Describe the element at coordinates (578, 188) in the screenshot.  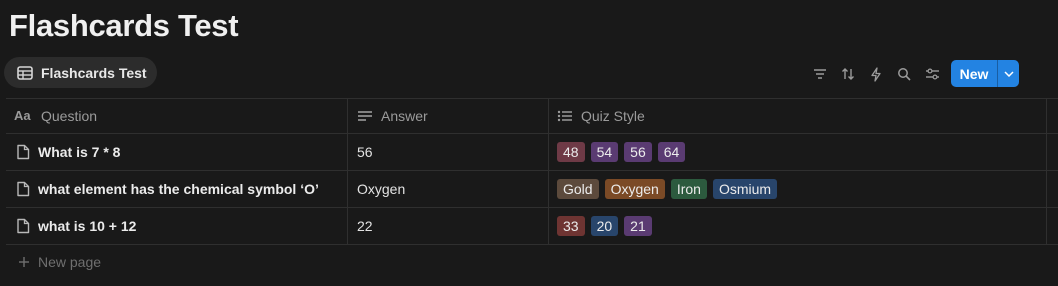
I see `quiz-option-tag: Gold` at that location.